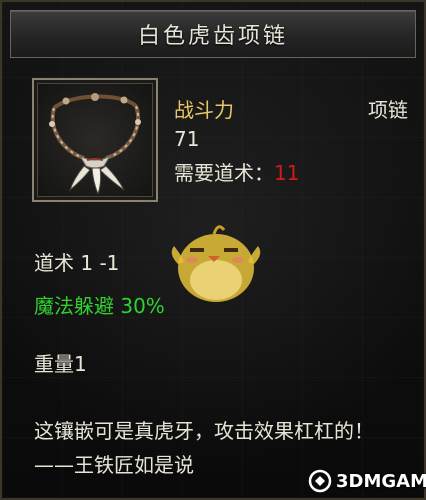  I want to click on magic-evade-stat: 魔法躲避 30%, so click(99, 306).